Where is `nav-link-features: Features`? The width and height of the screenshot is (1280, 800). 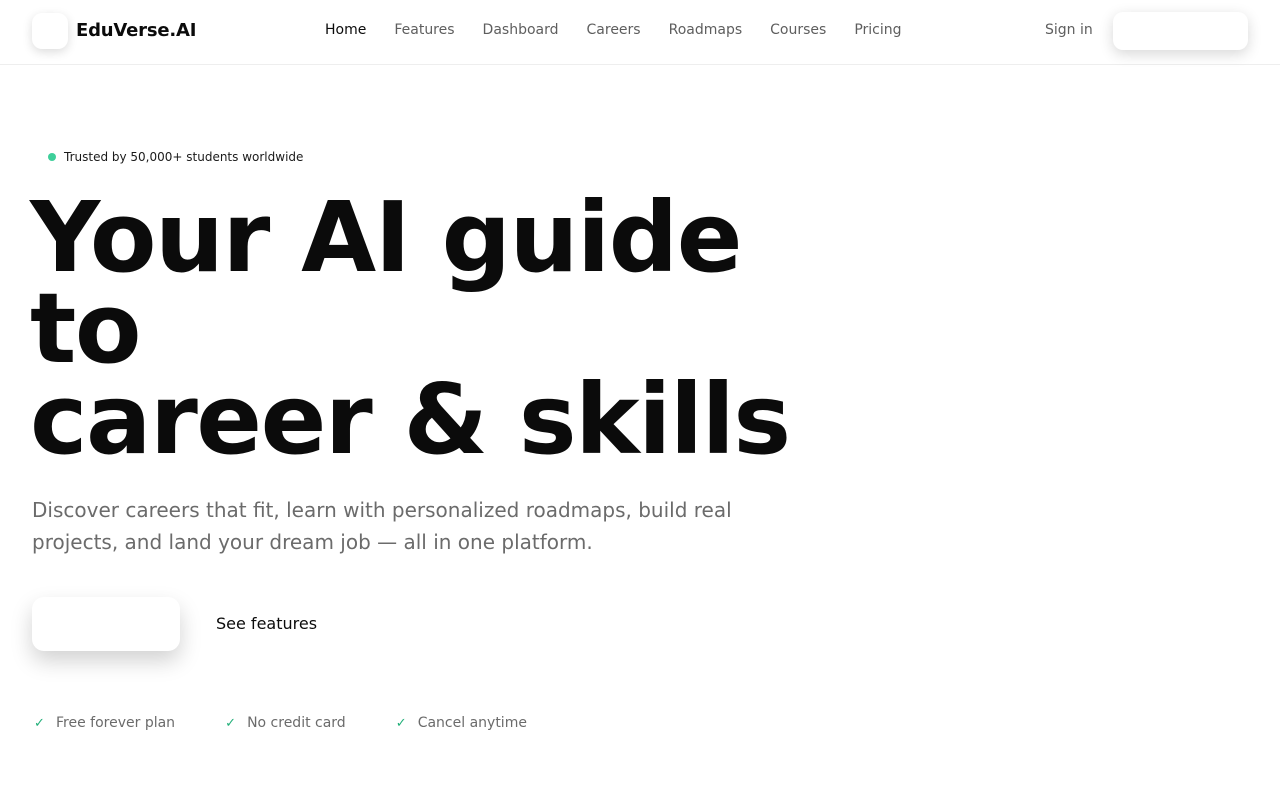 nav-link-features: Features is located at coordinates (424, 32).